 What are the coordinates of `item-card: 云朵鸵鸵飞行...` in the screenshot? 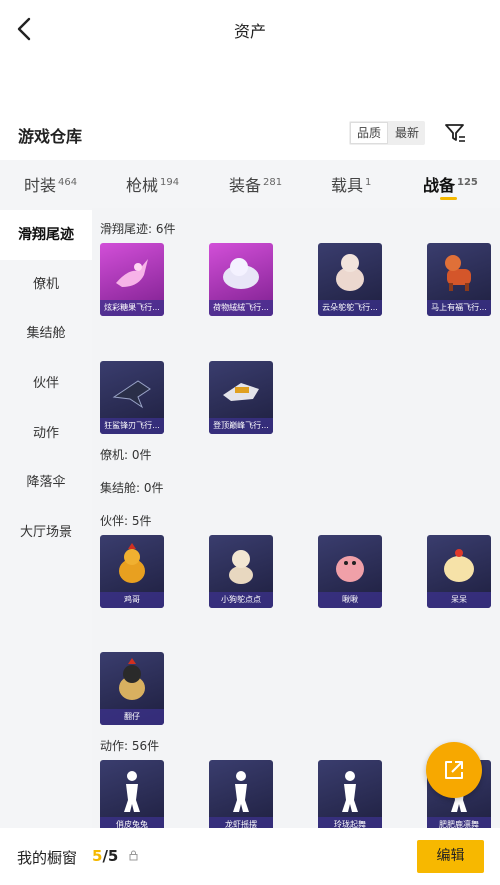 It's located at (350, 279).